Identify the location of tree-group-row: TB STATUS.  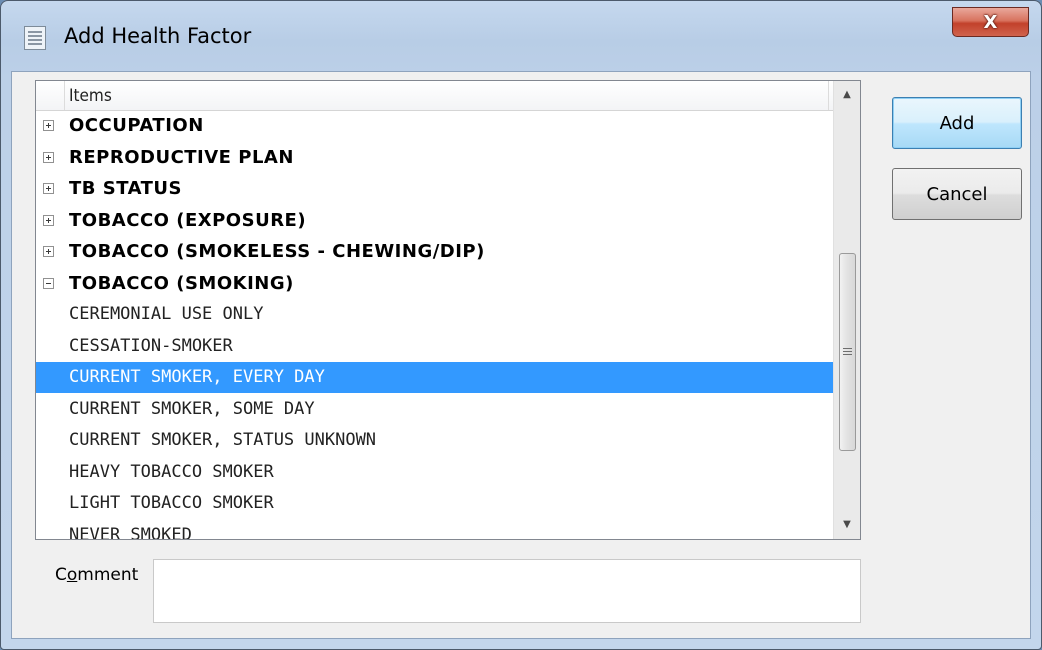
(434, 188).